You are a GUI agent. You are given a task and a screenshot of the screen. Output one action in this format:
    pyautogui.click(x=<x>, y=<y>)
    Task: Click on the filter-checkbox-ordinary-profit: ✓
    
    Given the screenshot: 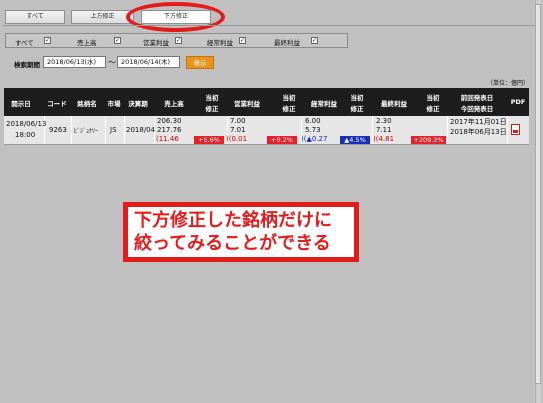 What is the action you would take?
    pyautogui.click(x=242, y=40)
    